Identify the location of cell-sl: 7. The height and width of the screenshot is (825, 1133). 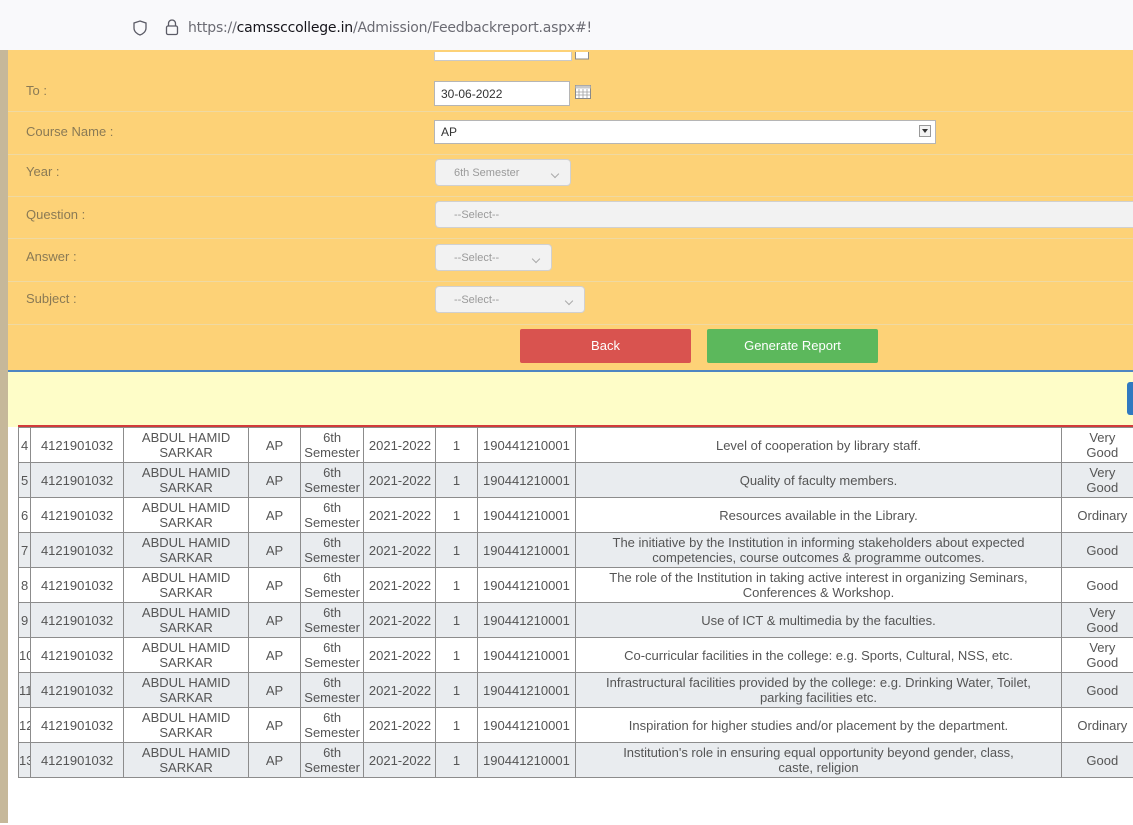
(25, 550).